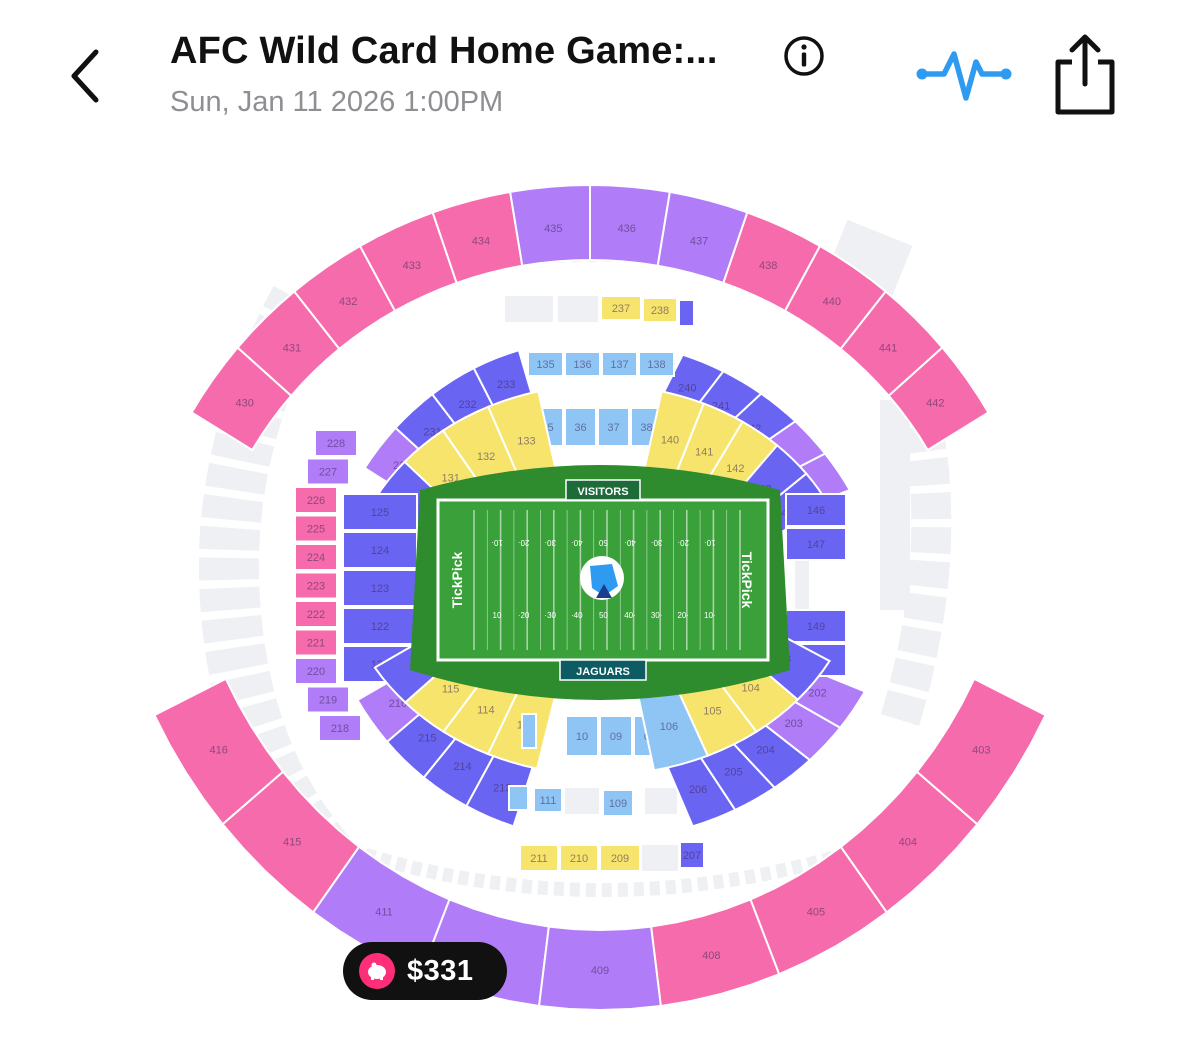  What do you see at coordinates (735, 469) in the screenshot?
I see `section-label: 142` at bounding box center [735, 469].